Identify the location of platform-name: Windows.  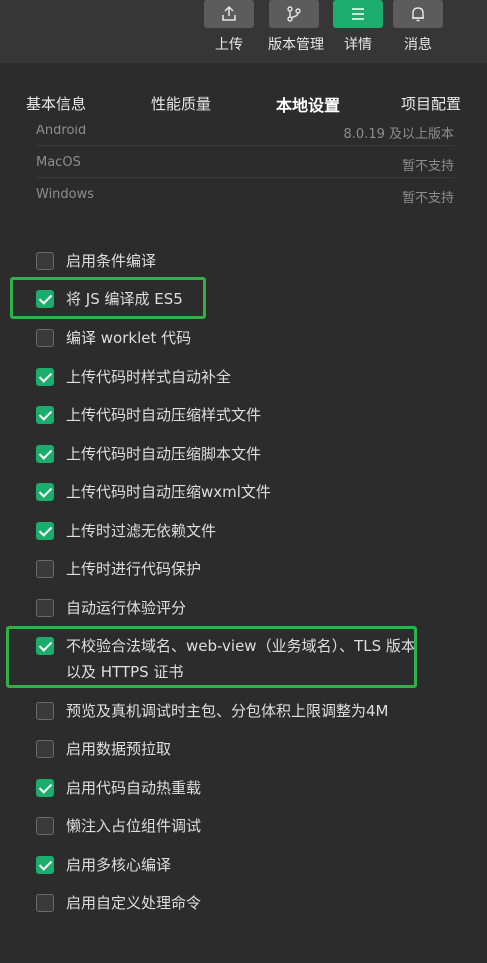
(65, 194).